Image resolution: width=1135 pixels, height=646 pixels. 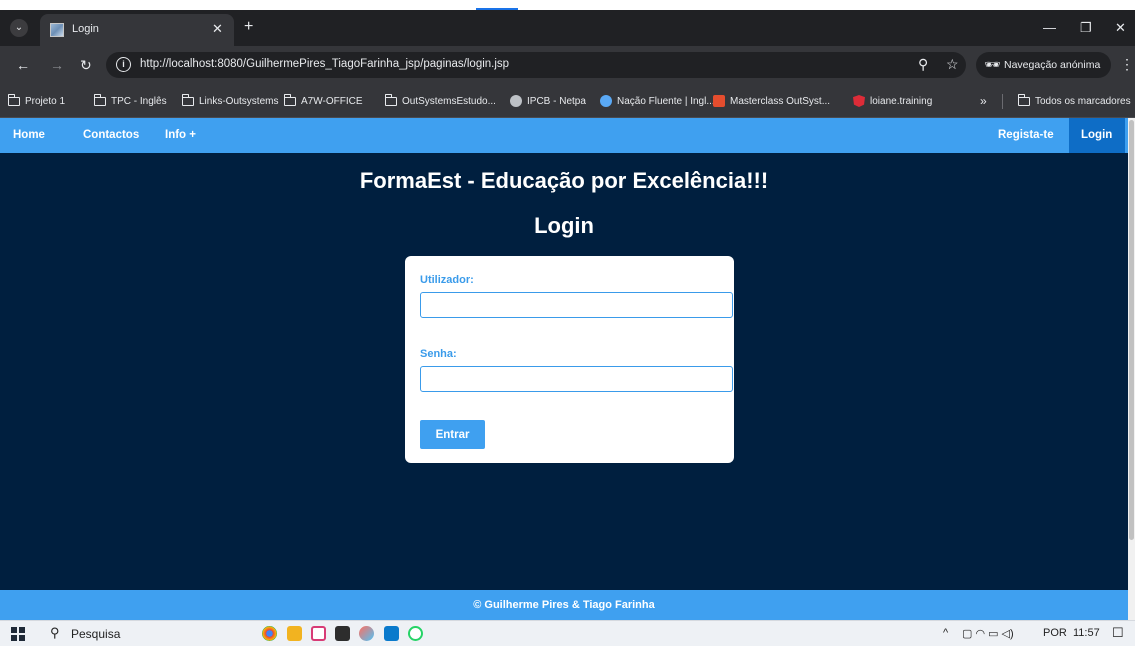 What do you see at coordinates (567, 633) in the screenshot?
I see `os-taskbar: ⚲ Pesquisa ^ ▢ ◠ ▭ ◁) POR 11:57 ☐` at bounding box center [567, 633].